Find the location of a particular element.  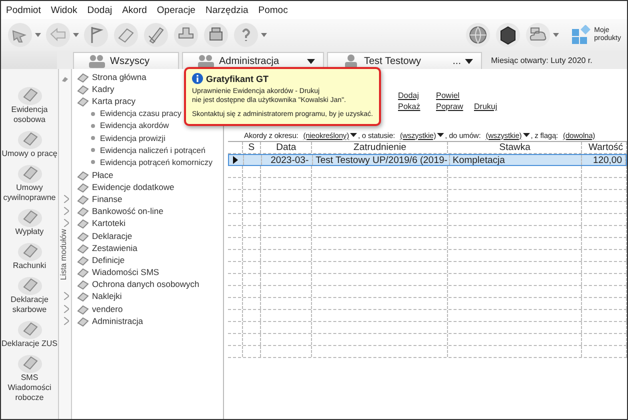

menu-item: Widok is located at coordinates (64, 10).